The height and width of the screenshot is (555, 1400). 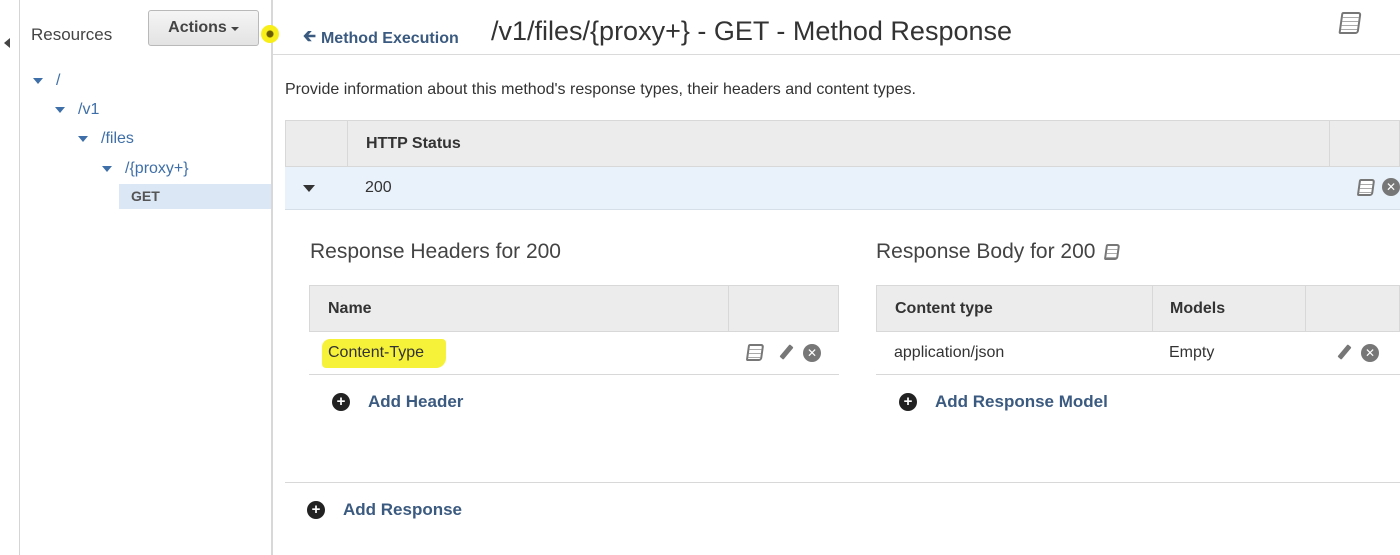 What do you see at coordinates (1198, 308) in the screenshot?
I see `models-column-header: Models` at bounding box center [1198, 308].